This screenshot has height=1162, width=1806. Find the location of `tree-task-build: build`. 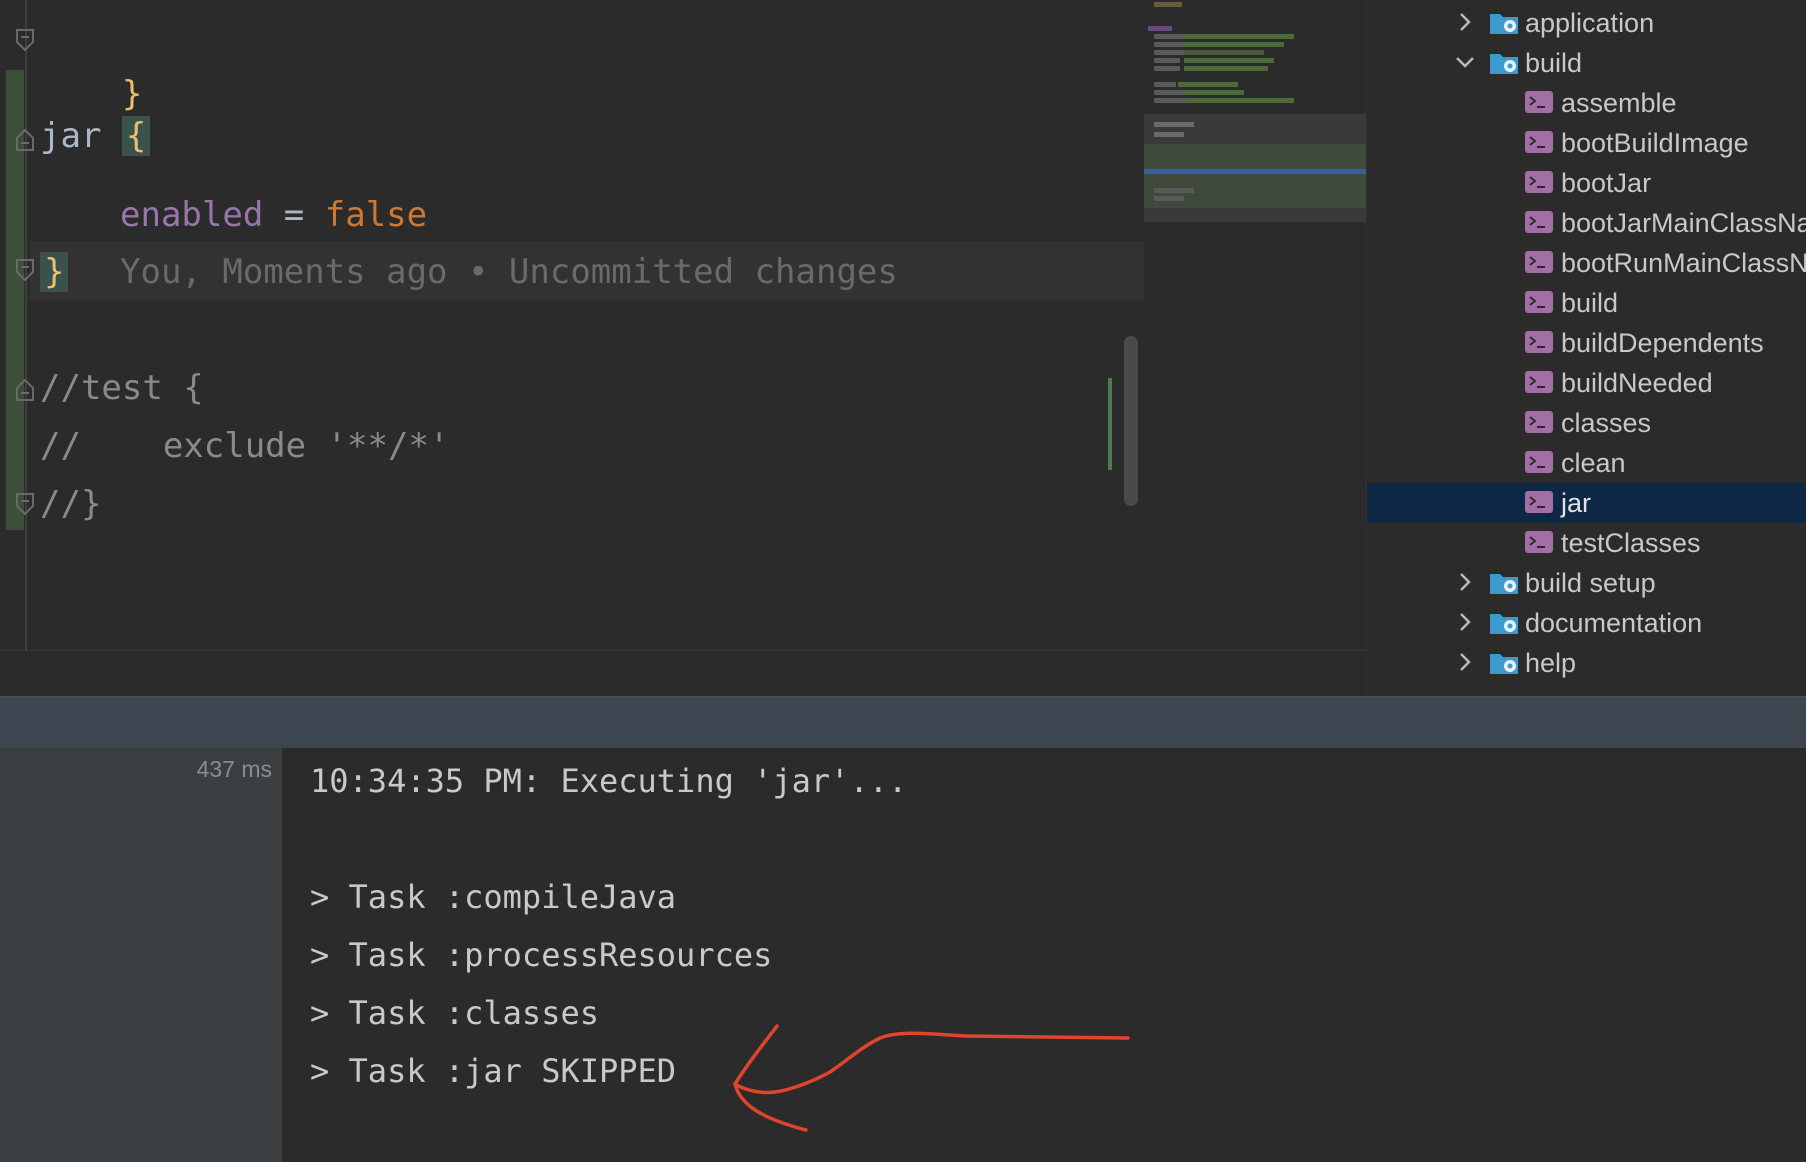

tree-task-build: build is located at coordinates (1586, 303).